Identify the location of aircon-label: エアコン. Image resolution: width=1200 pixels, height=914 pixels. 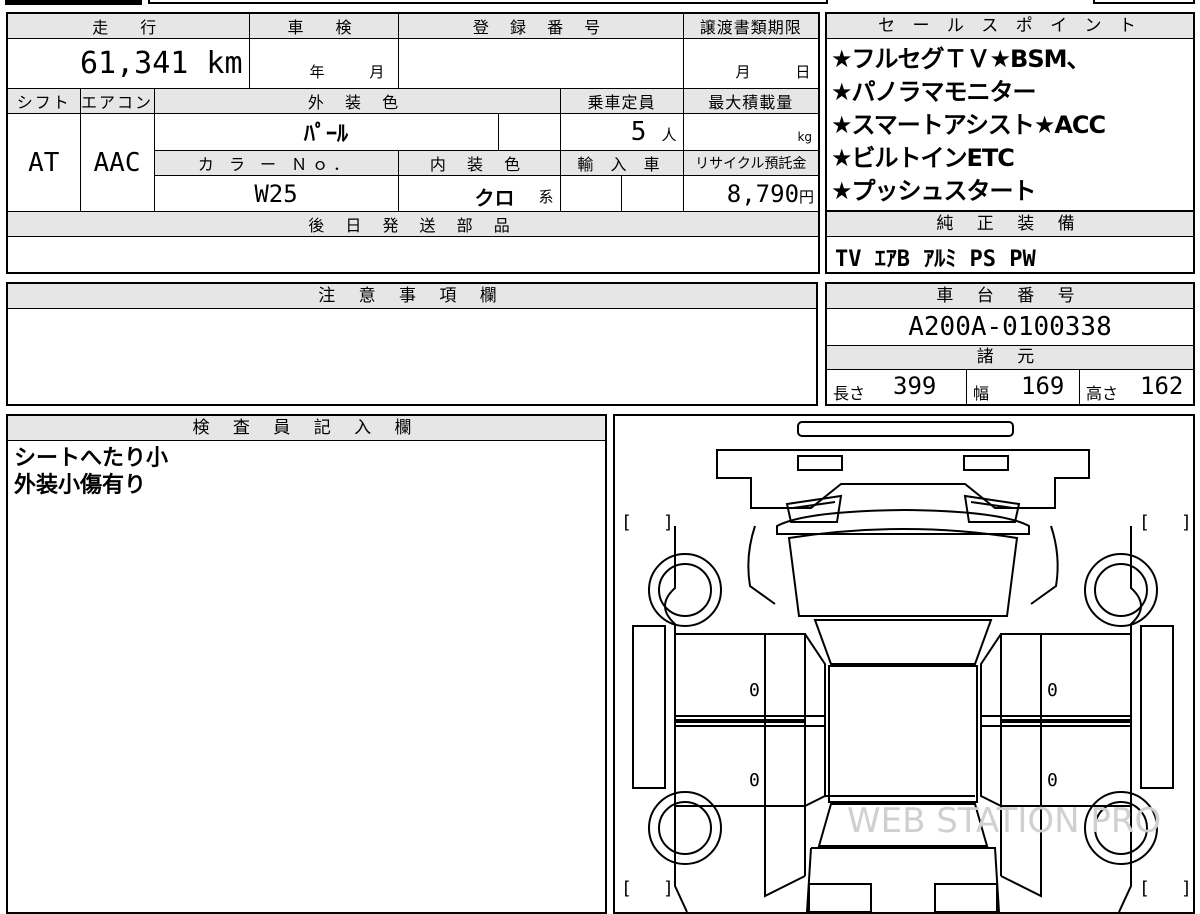
(117, 101).